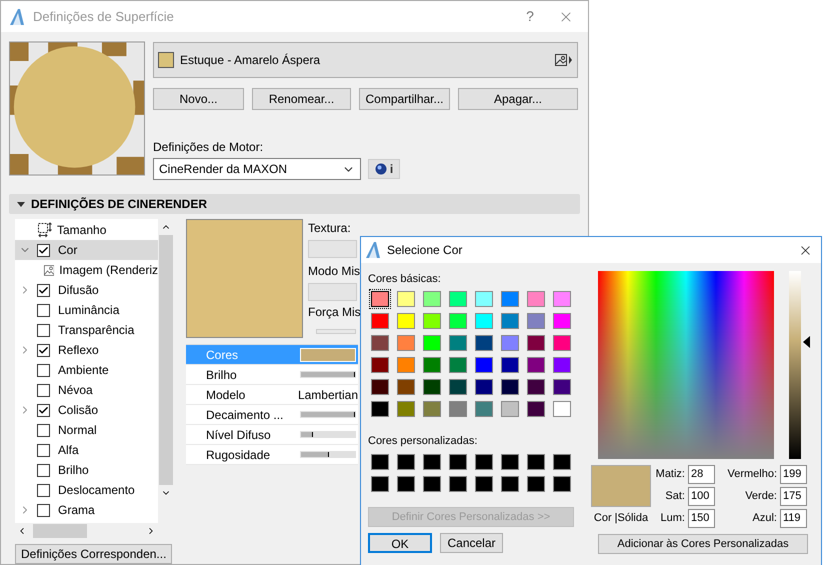 The height and width of the screenshot is (565, 823). I want to click on property-row: Rugosidade, so click(272, 455).